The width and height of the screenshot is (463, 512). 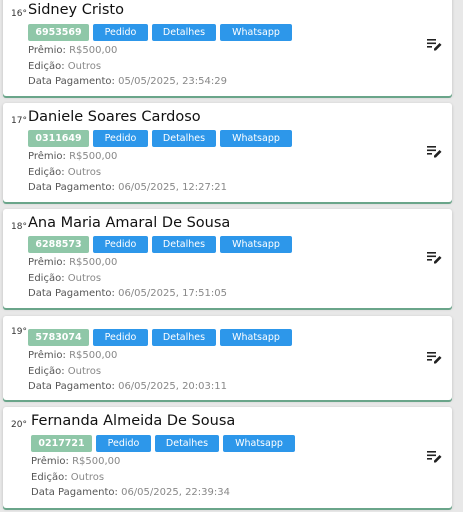 I want to click on ticket-code-badge: 6288573, so click(x=58, y=244).